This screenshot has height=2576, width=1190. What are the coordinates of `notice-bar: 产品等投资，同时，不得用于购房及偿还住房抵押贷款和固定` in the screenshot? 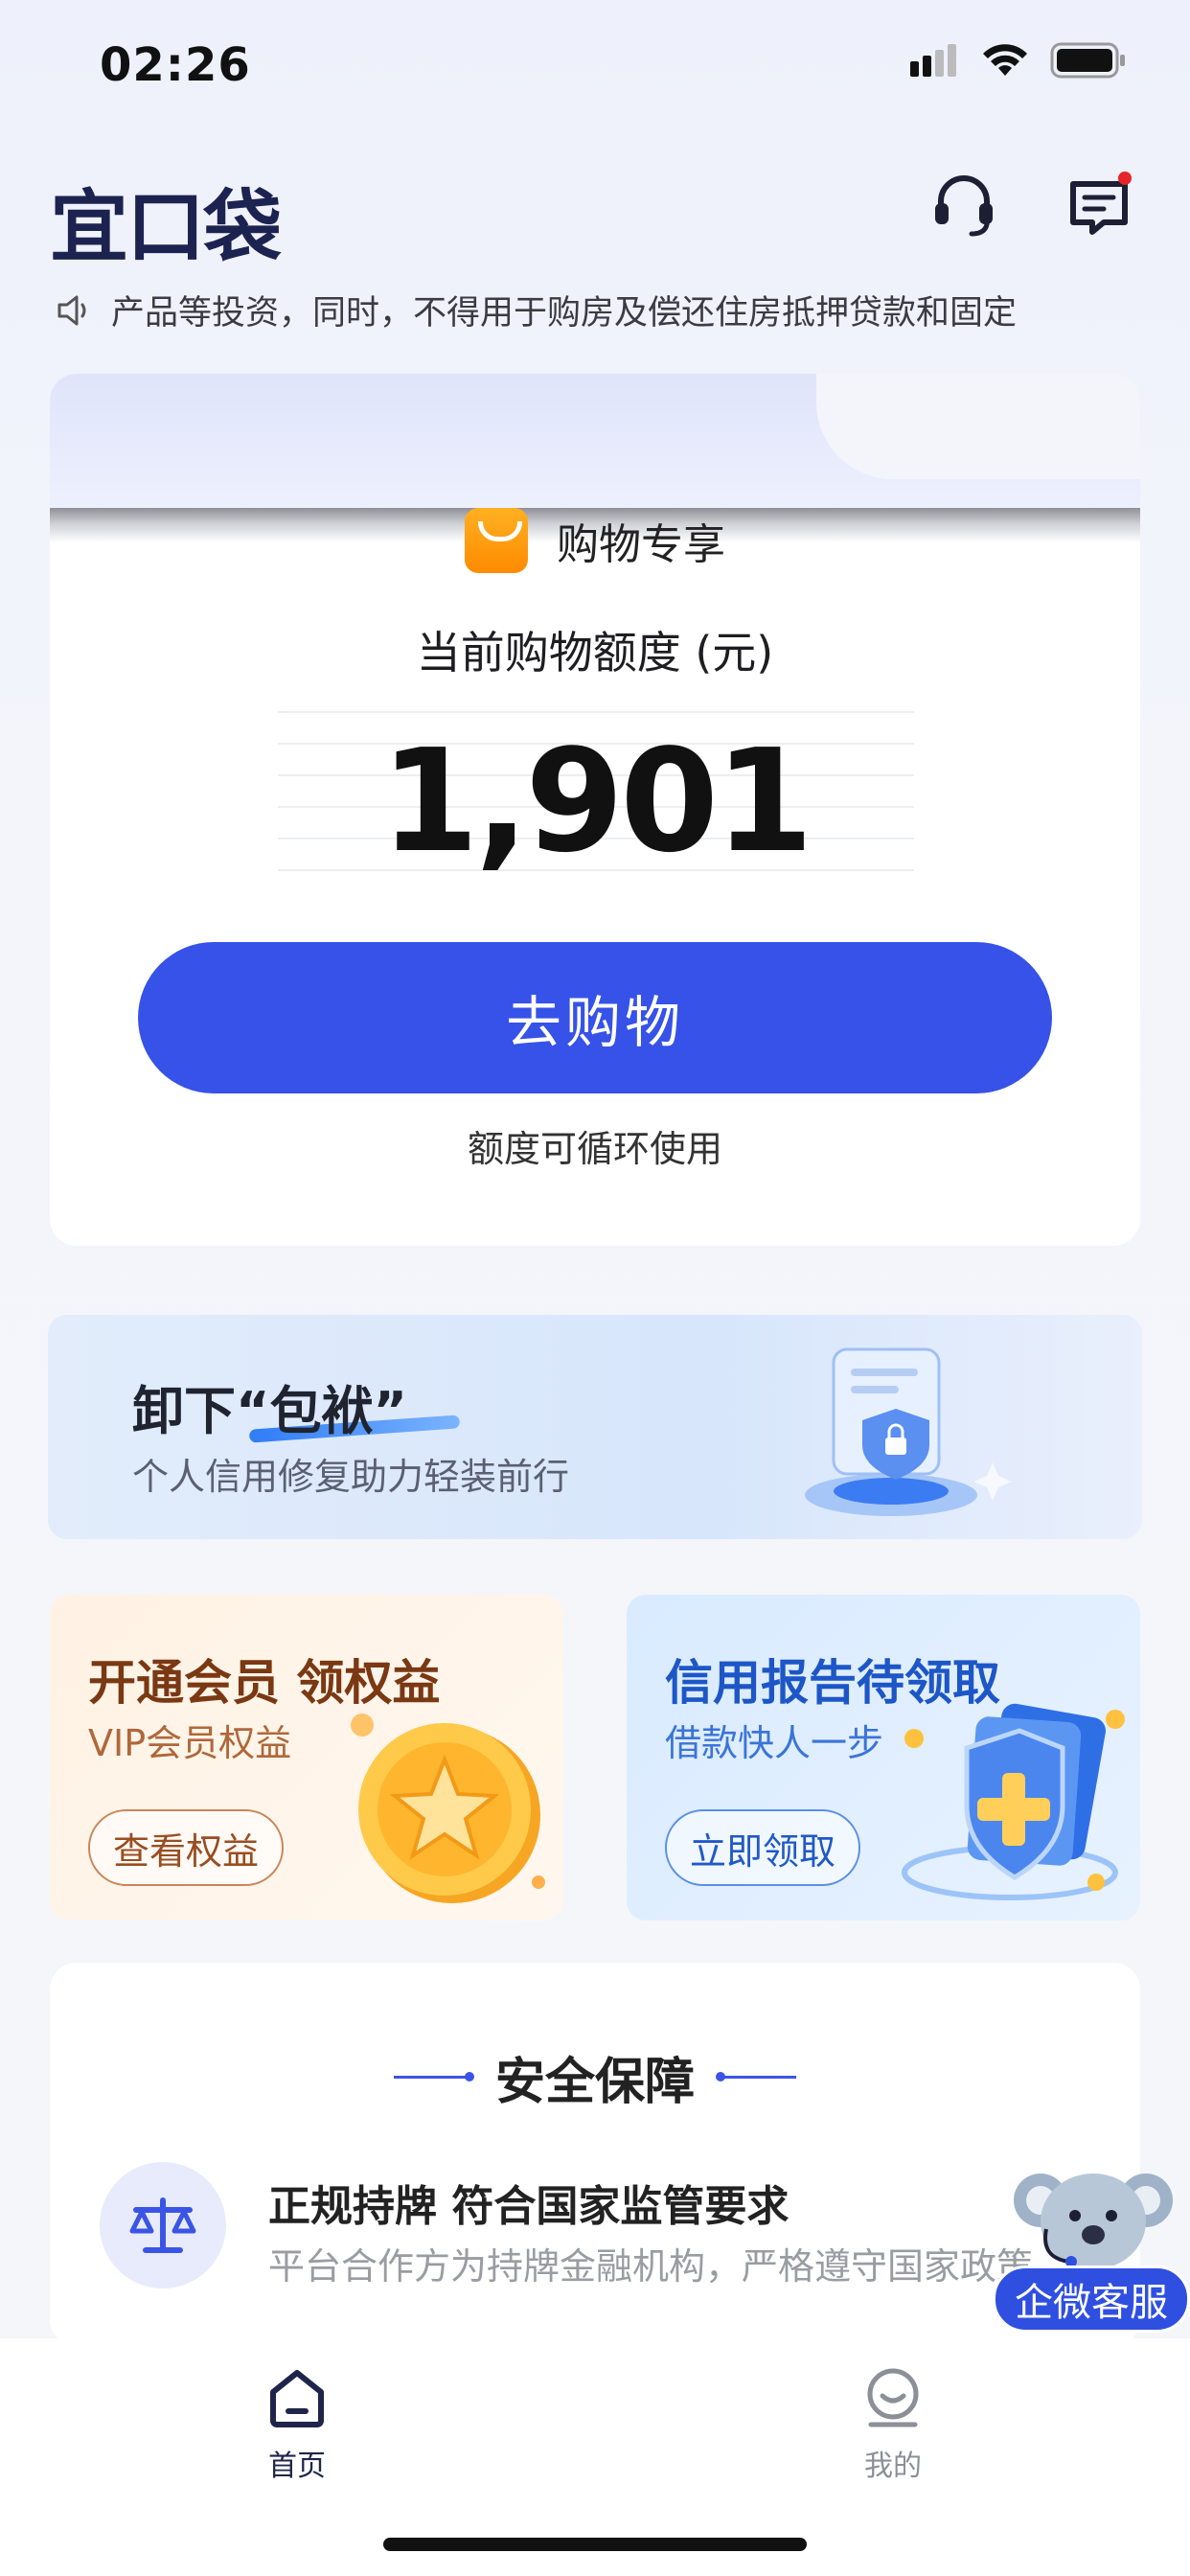 It's located at (597, 310).